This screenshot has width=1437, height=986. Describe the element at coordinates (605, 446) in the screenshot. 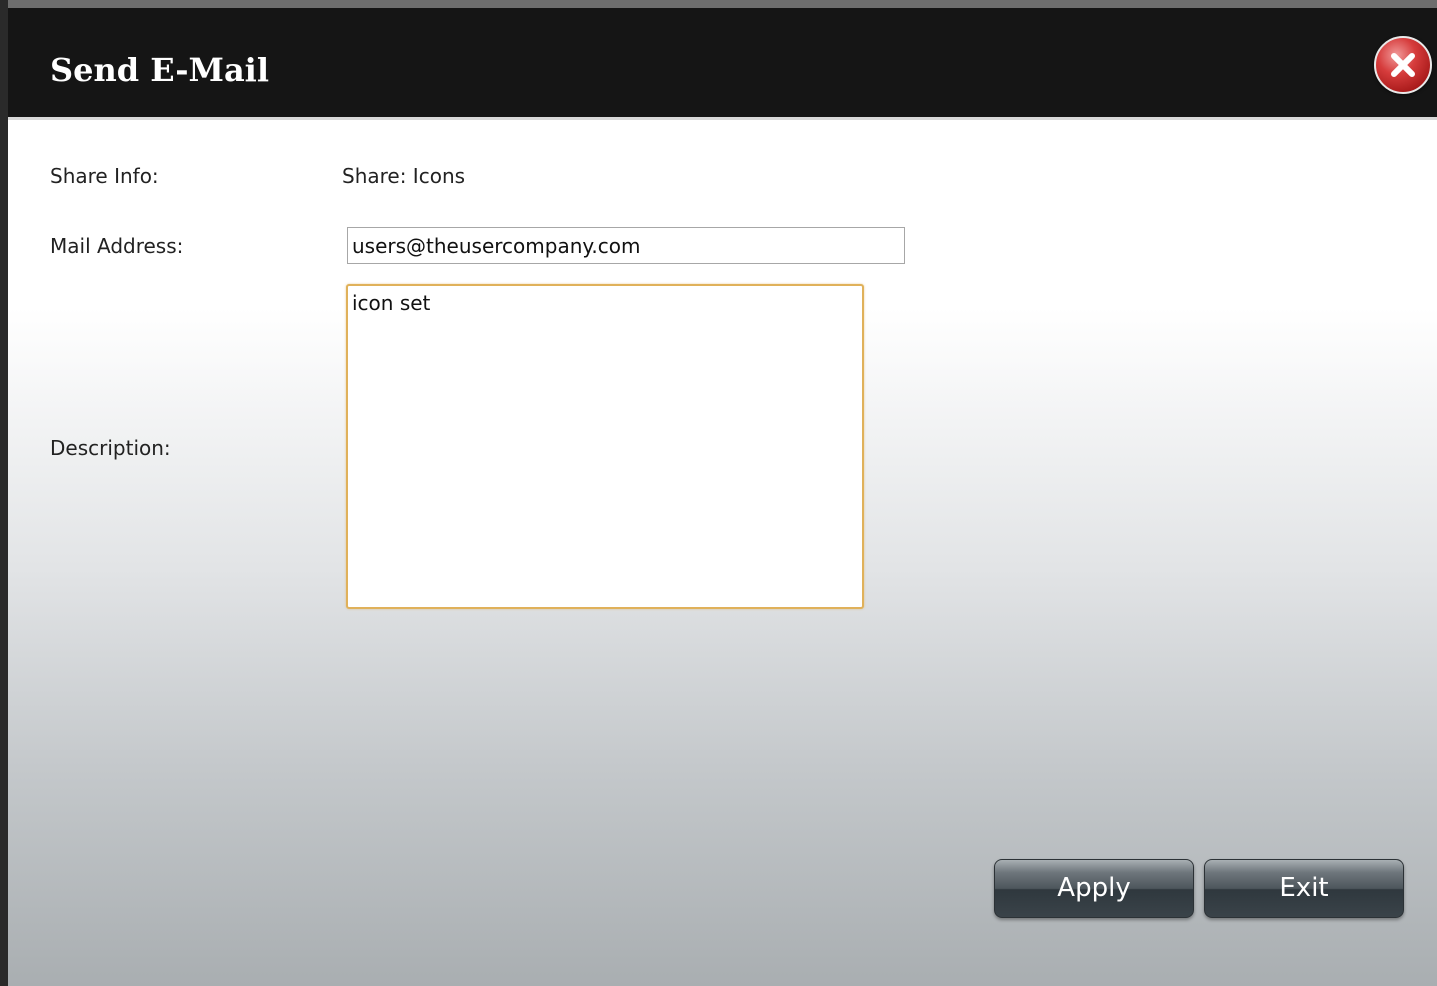

I see `description-textarea: icon set` at that location.